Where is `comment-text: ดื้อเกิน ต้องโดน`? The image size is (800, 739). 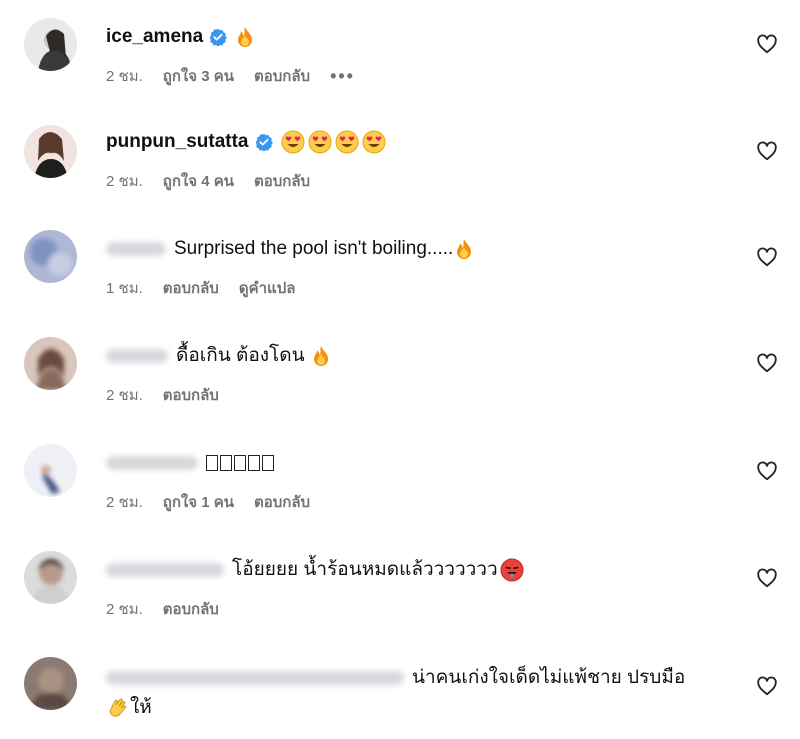
comment-text: ดื้อเกิน ต้องโดน is located at coordinates (240, 355).